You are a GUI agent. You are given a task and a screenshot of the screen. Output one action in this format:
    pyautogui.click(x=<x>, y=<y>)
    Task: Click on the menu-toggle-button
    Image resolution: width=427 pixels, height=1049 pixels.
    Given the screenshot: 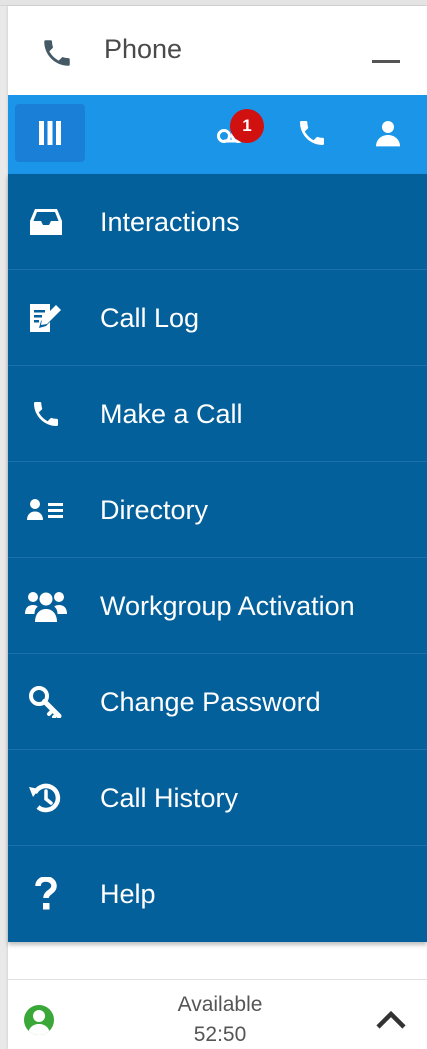 What is the action you would take?
    pyautogui.click(x=50, y=133)
    